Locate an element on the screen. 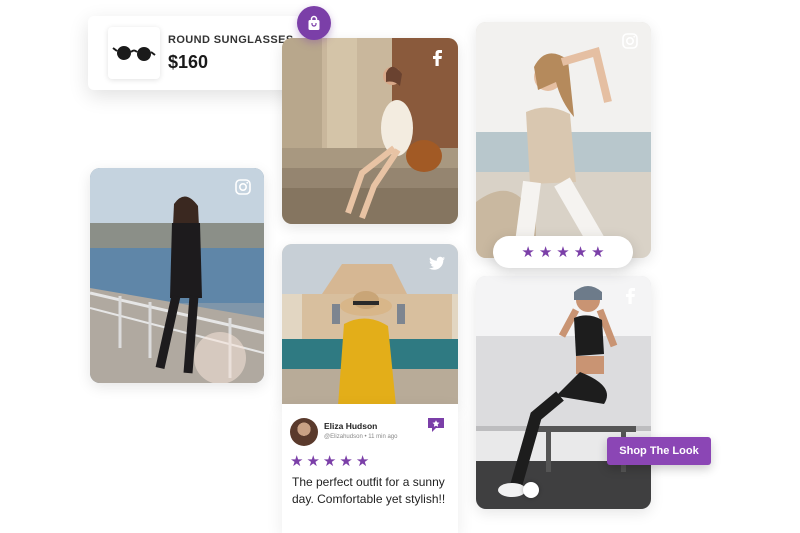 The width and height of the screenshot is (800, 533). post-card-woman-beach is located at coordinates (563, 140).